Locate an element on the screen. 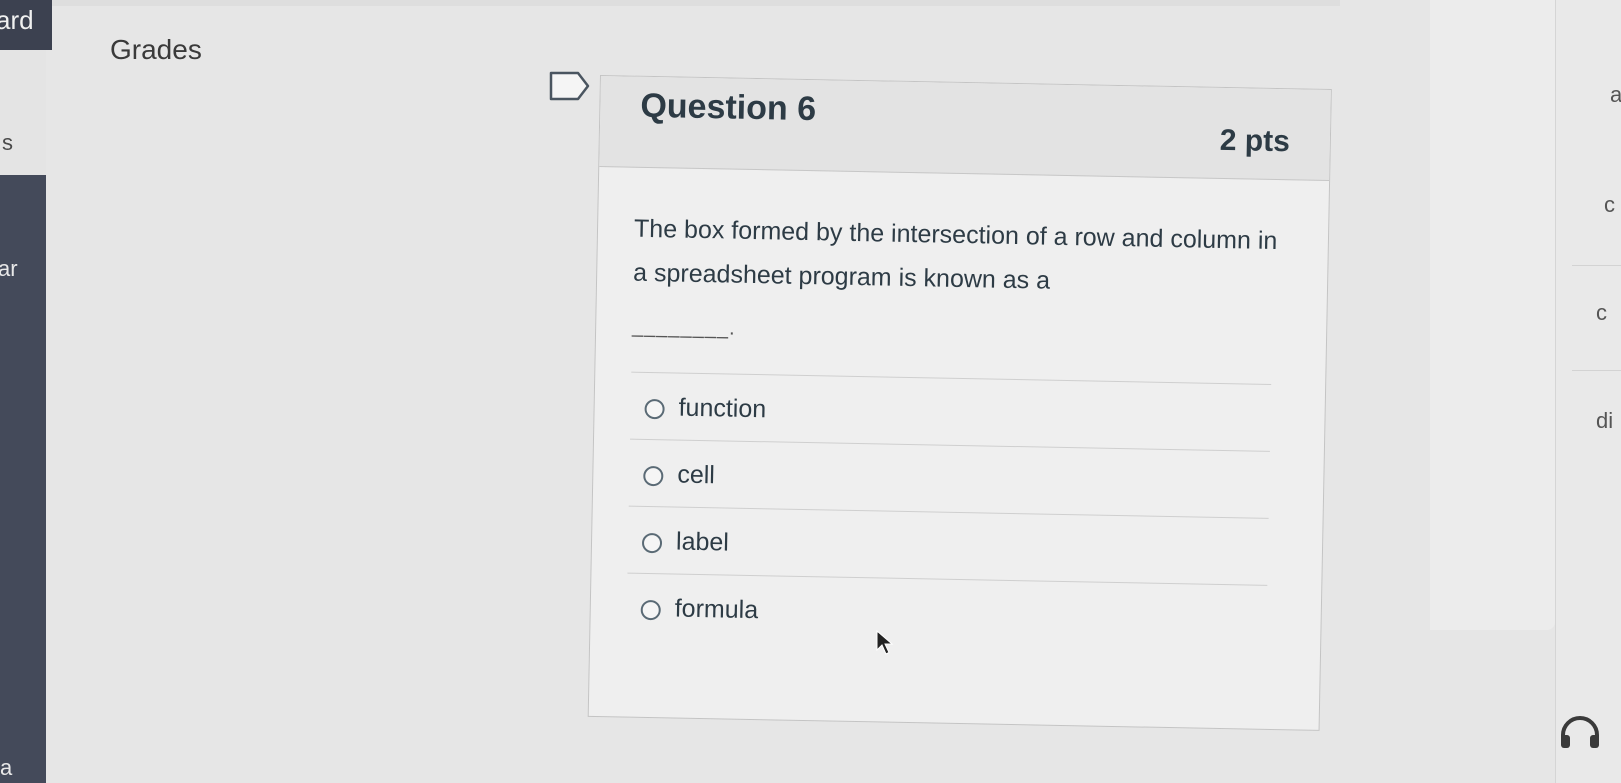 This screenshot has height=783, width=1621. breadcrumb-grades: Grades is located at coordinates (156, 50).